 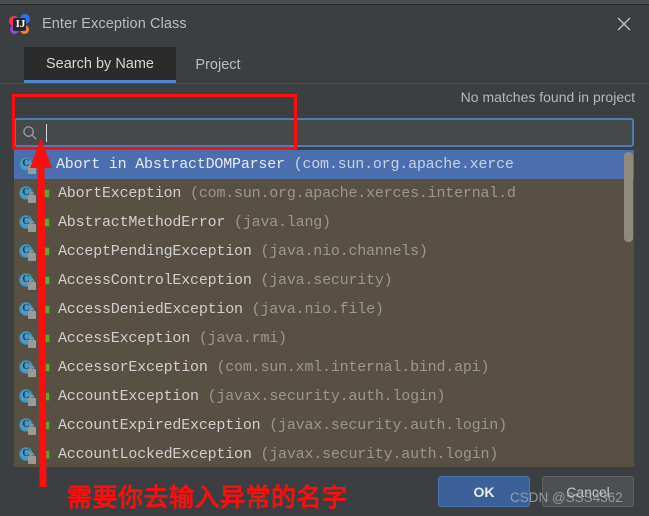 I want to click on ok-button-label: OK, so click(x=484, y=491).